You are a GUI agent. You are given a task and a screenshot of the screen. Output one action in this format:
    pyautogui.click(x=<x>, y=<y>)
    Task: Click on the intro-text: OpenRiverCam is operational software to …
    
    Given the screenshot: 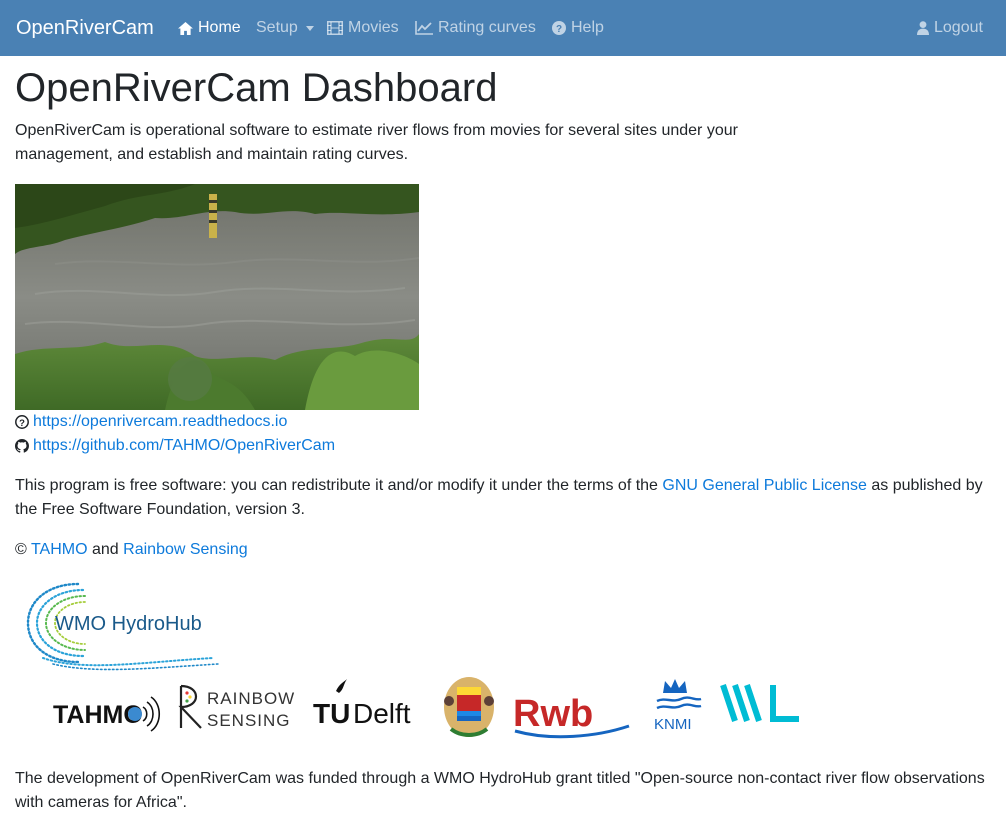 What is the action you would take?
    pyautogui.click(x=376, y=142)
    